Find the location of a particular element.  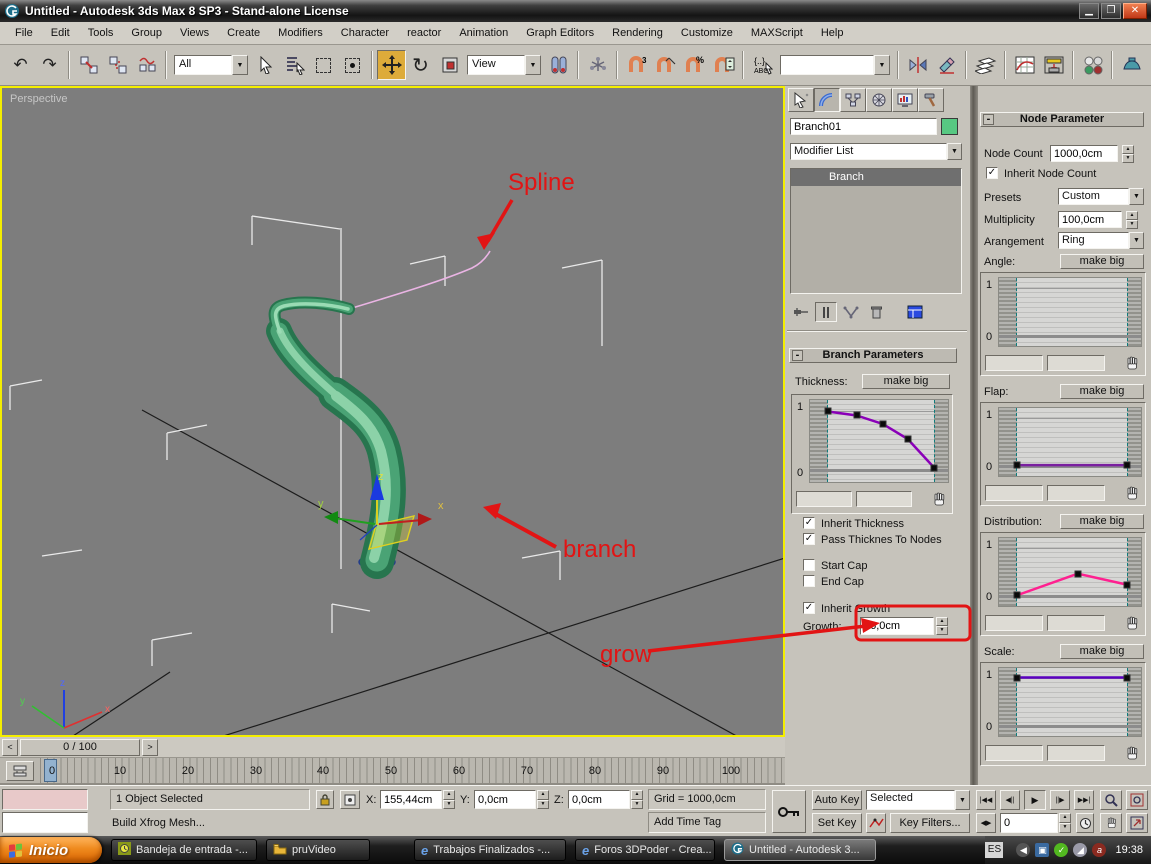

arangement-dropdown: Ring ▼ is located at coordinates (1101, 240).